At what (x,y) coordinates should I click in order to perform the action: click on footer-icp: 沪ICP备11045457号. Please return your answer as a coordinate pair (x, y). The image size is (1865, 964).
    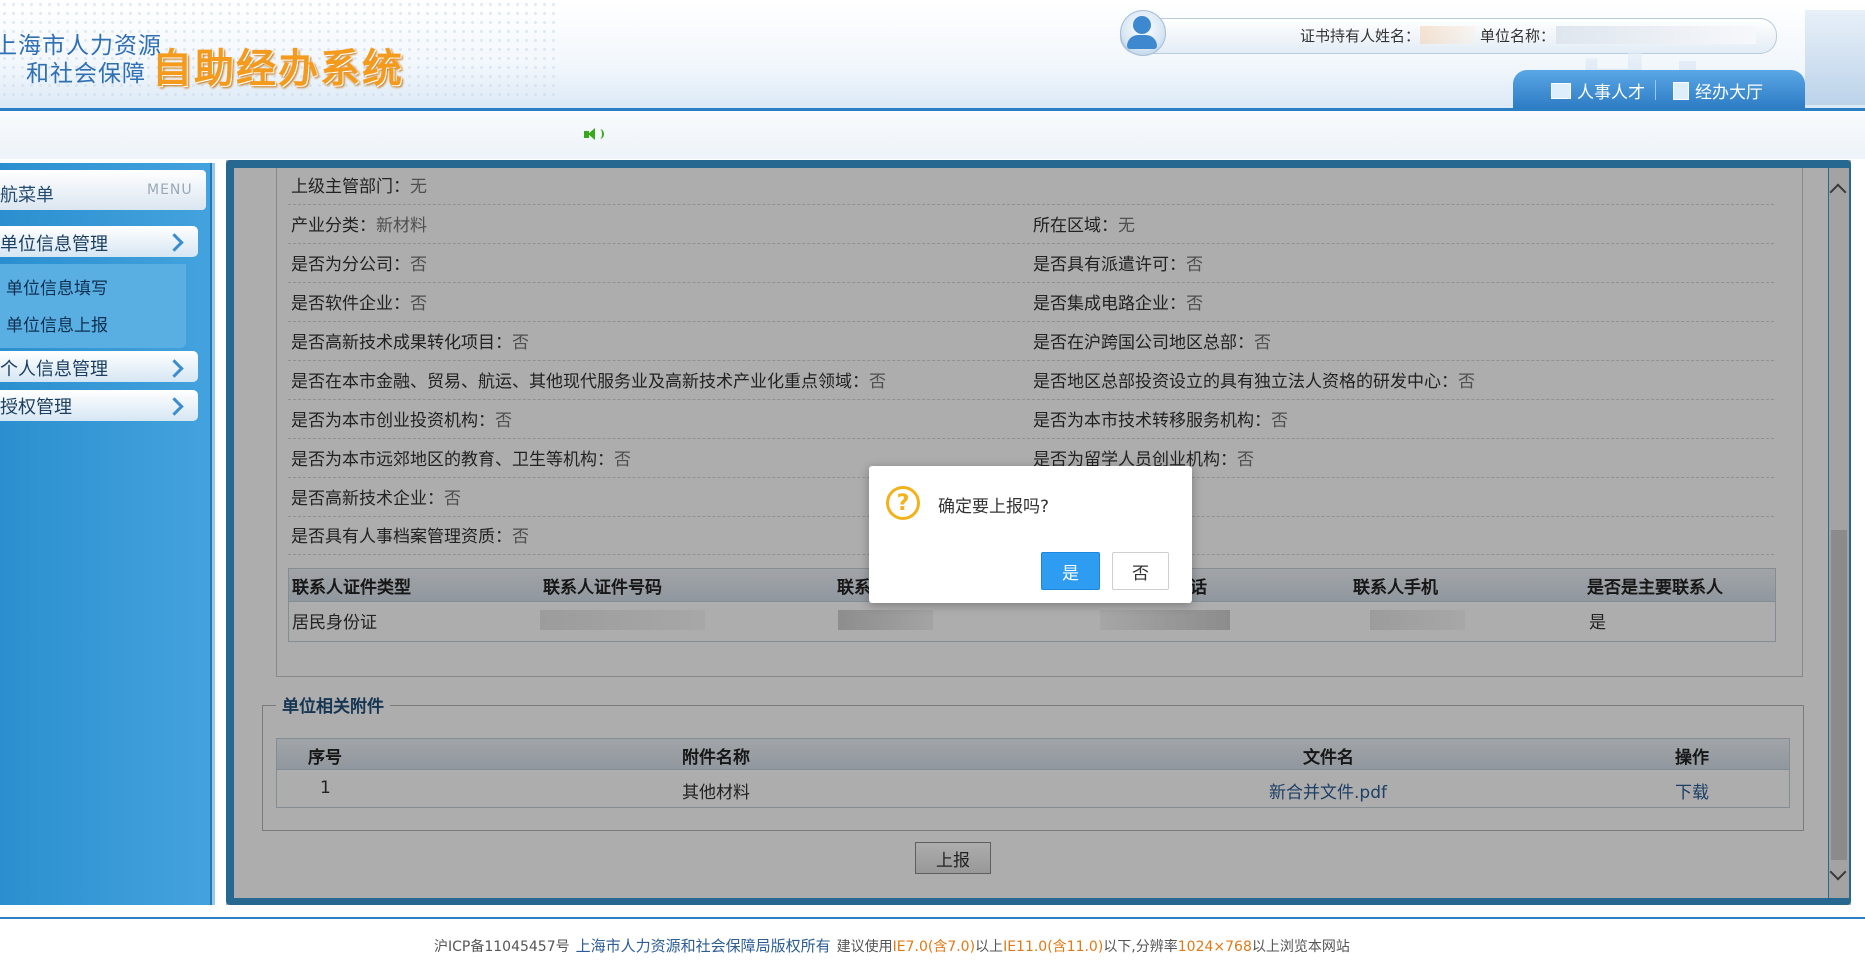
    Looking at the image, I should click on (502, 947).